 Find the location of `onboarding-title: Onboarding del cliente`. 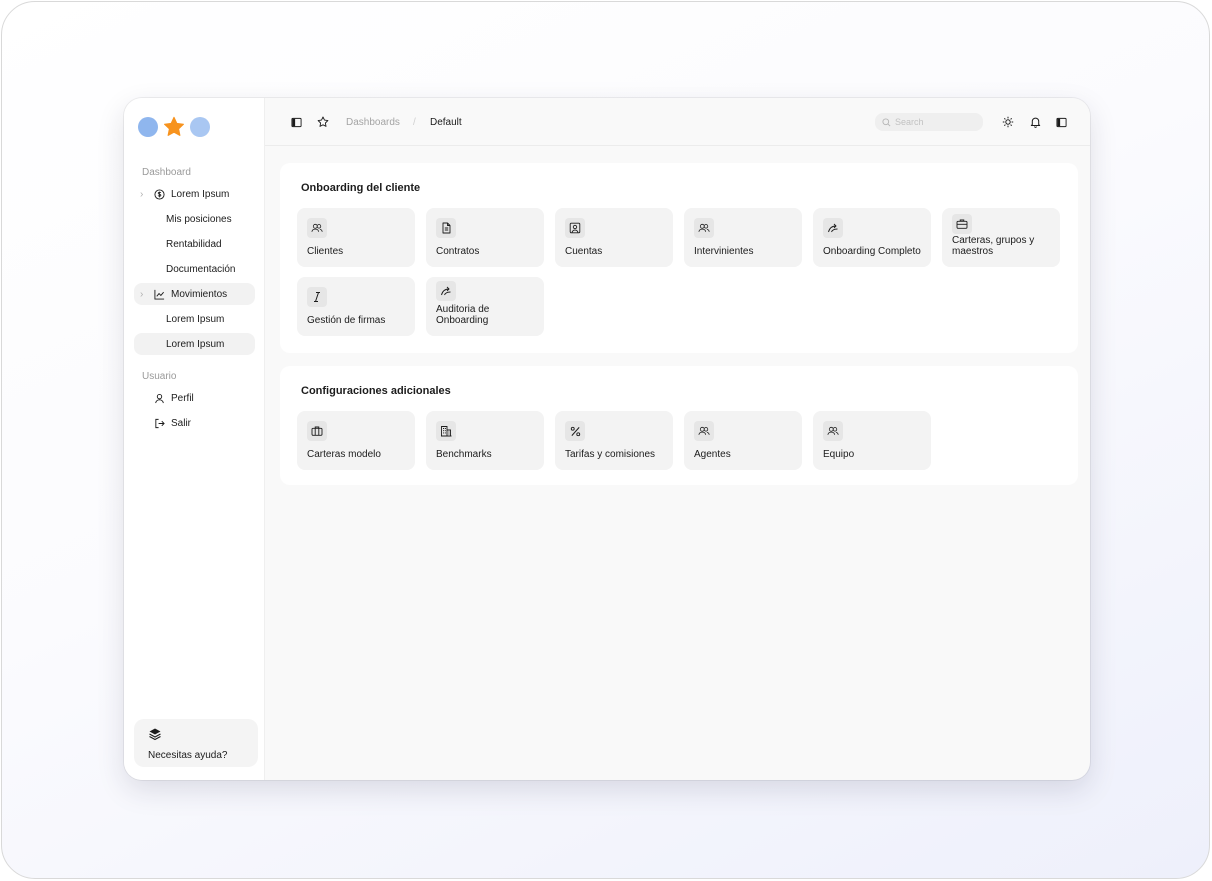

onboarding-title: Onboarding del cliente is located at coordinates (361, 188).